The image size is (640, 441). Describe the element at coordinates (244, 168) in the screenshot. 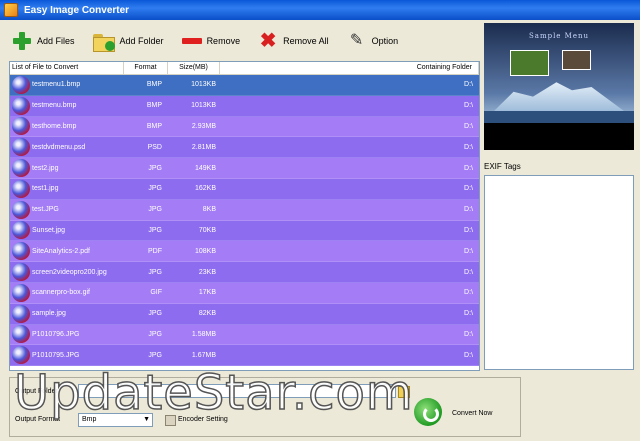

I see `table-row: test2.jpg JPG 149KB D:\` at that location.